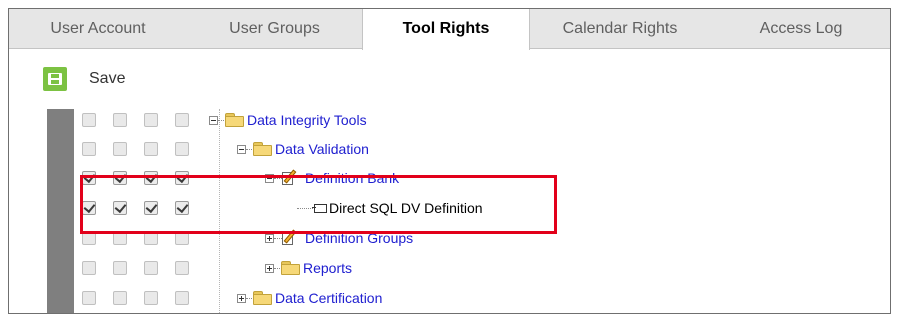  I want to click on tree-node-label: Data Certification, so click(328, 298).